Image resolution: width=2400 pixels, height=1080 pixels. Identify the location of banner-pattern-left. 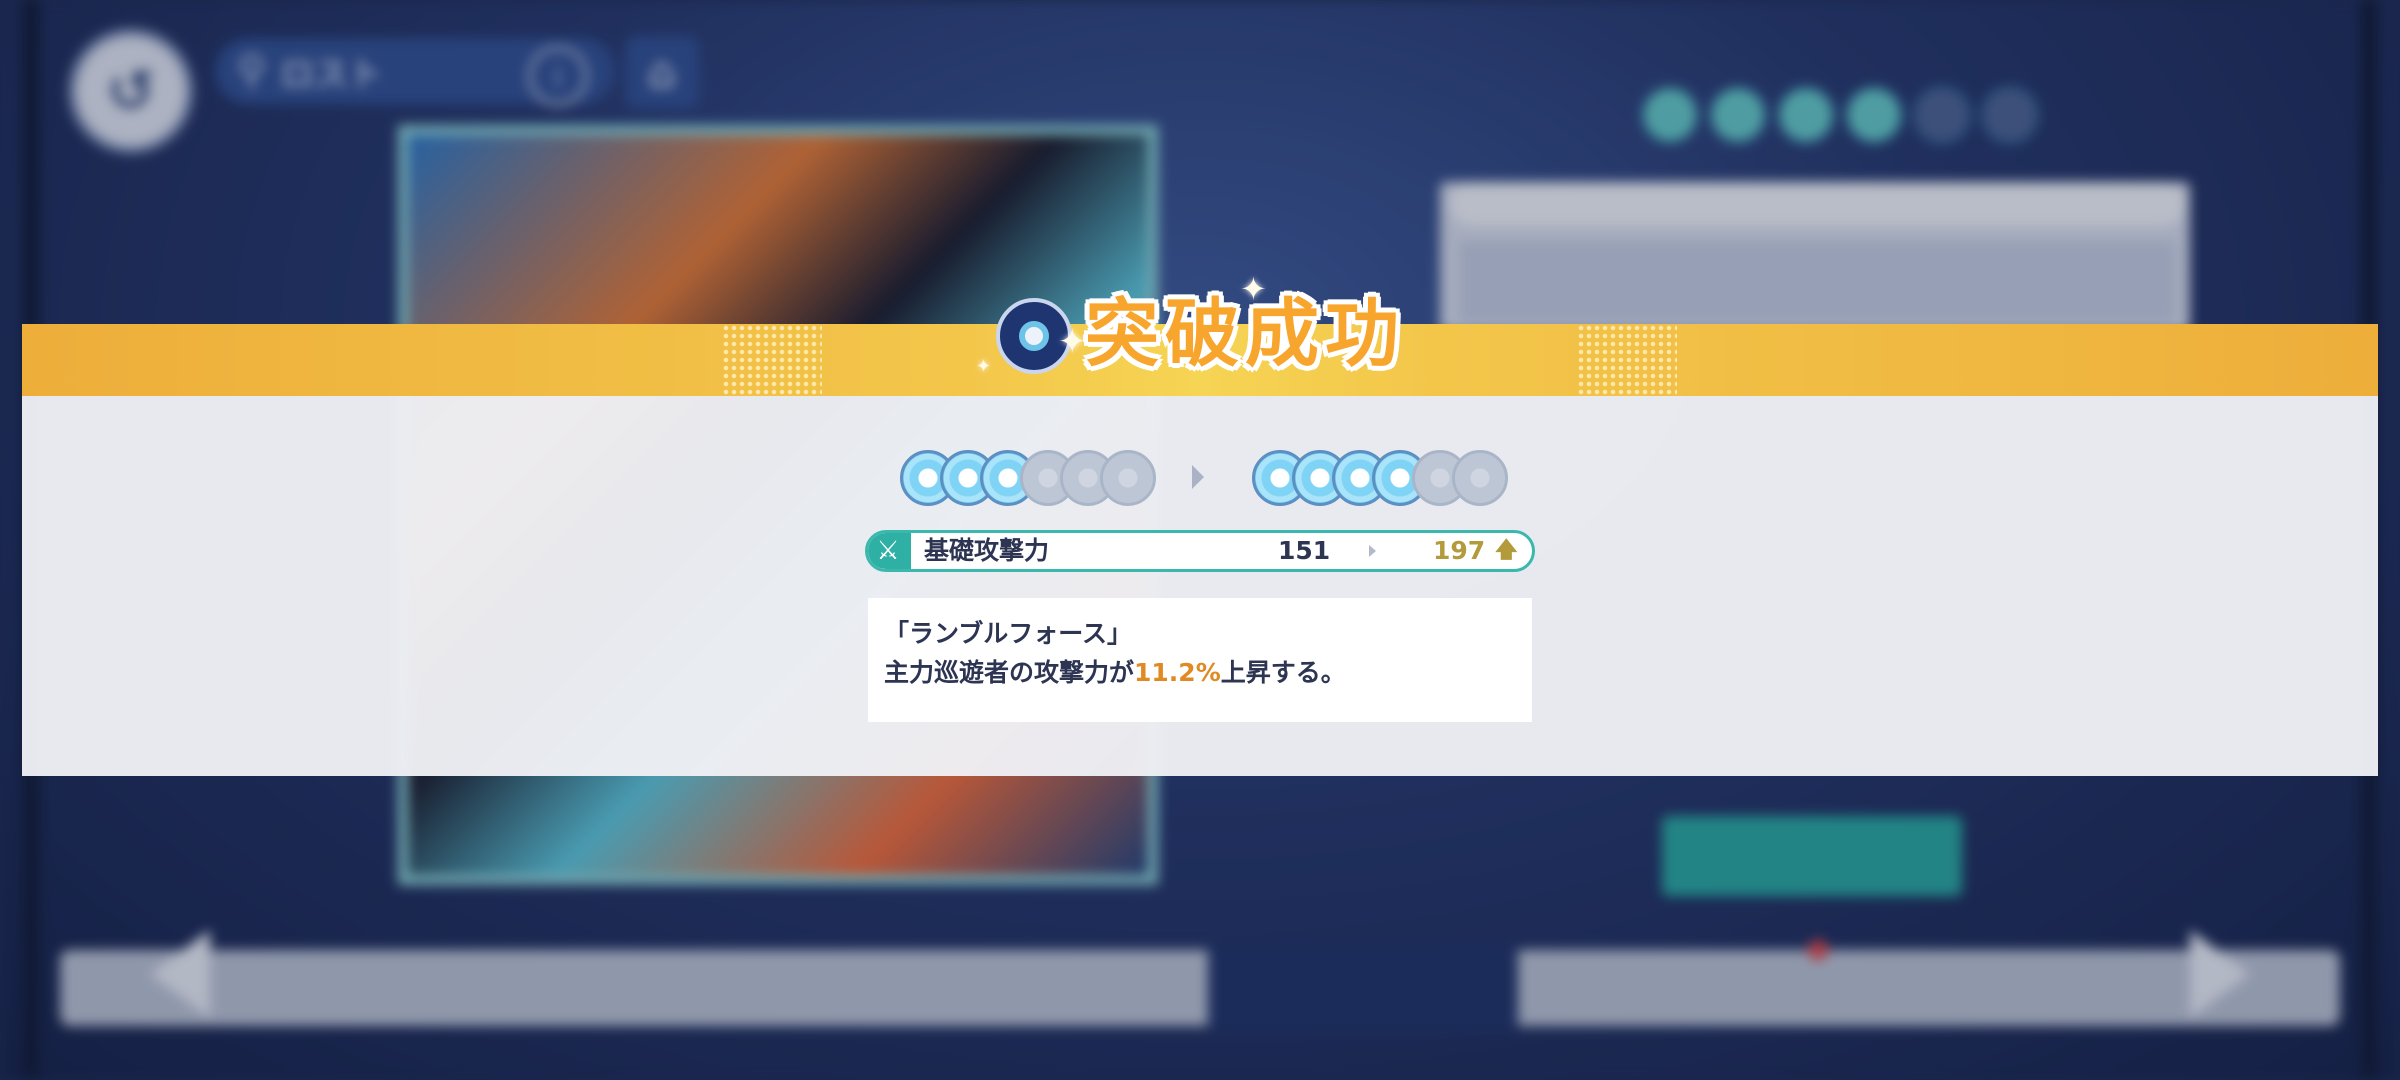
(772, 360).